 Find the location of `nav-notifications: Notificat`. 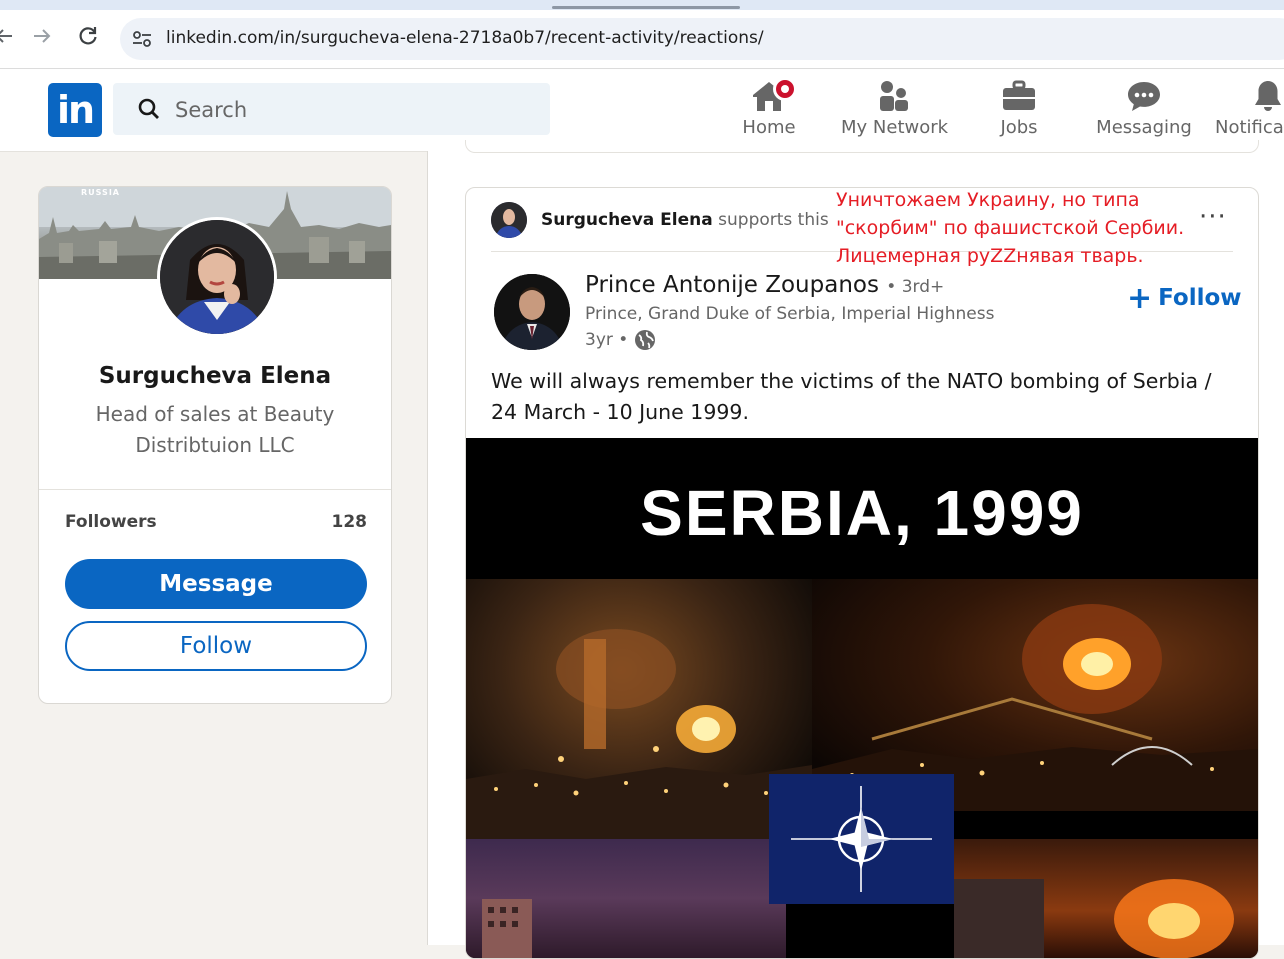

nav-notifications: Notificat is located at coordinates (1249, 110).